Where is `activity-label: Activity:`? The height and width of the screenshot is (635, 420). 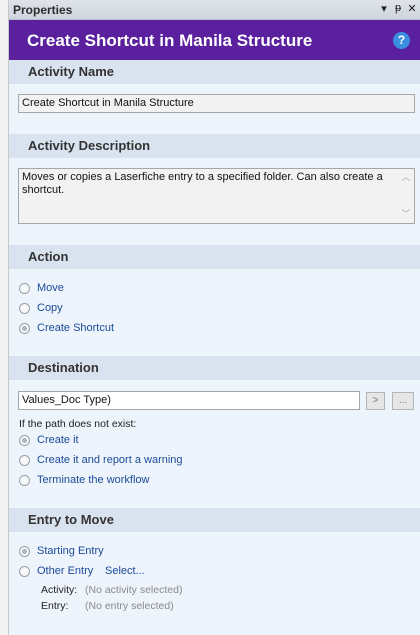
activity-label: Activity: is located at coordinates (59, 590).